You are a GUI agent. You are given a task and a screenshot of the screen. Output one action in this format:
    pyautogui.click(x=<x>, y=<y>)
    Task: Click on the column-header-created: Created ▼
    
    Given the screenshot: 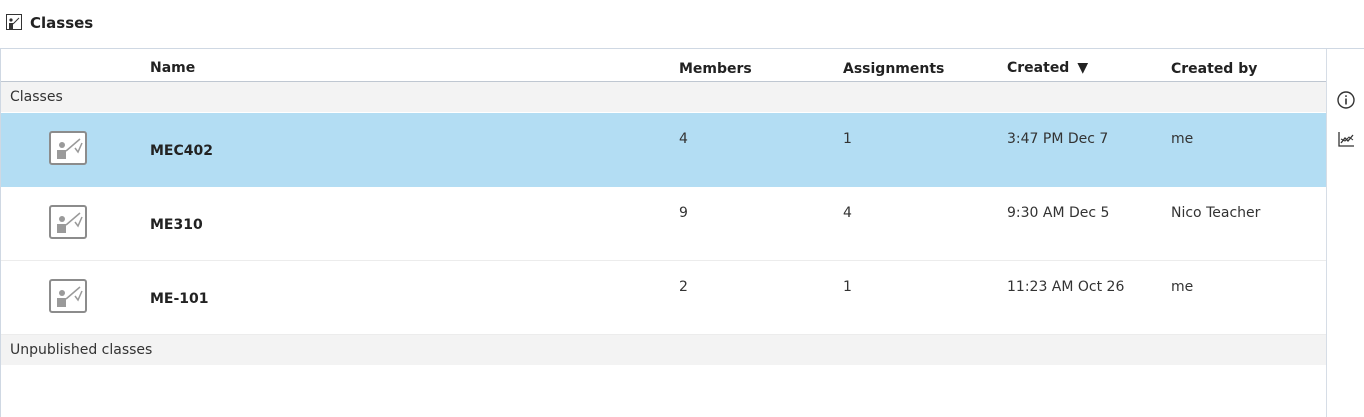 What is the action you would take?
    pyautogui.click(x=1047, y=68)
    